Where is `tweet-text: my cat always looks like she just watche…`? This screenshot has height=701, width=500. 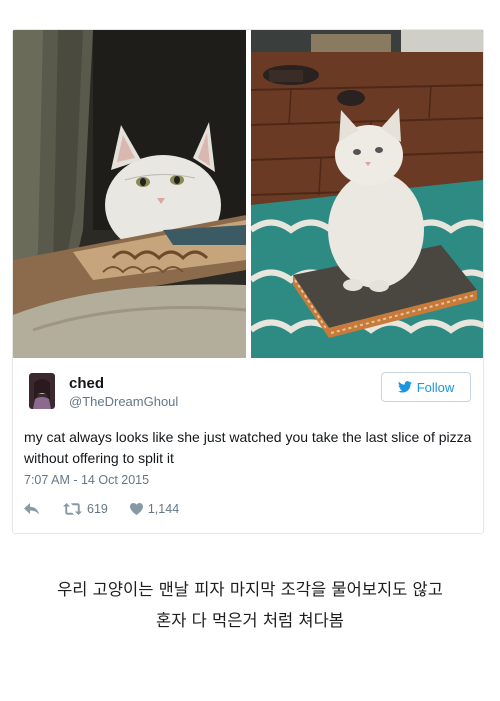
tweet-text: my cat always looks like she just watche… is located at coordinates (248, 447).